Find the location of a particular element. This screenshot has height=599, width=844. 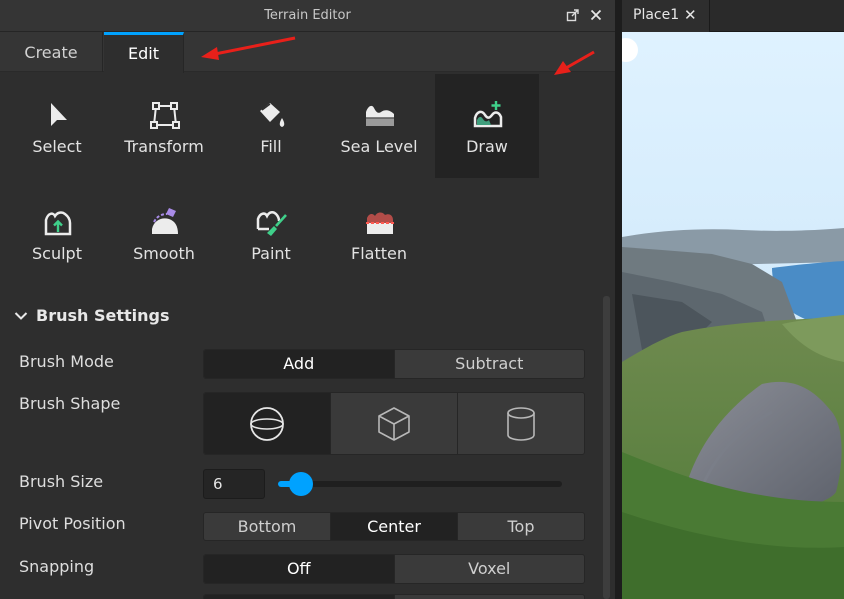

cursor-arrow-icon is located at coordinates (59, 114).